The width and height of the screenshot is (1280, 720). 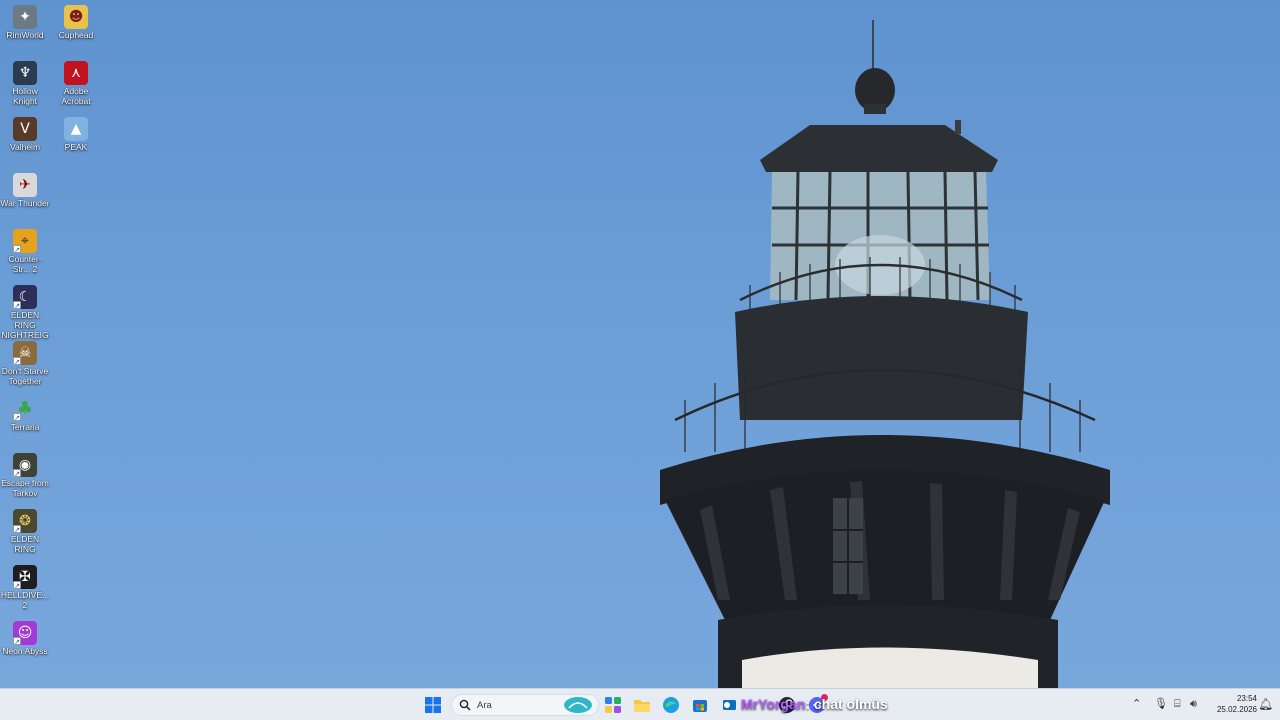 What do you see at coordinates (25, 633) in the screenshot?
I see `neon-abyss-icon: ☺ ↗` at bounding box center [25, 633].